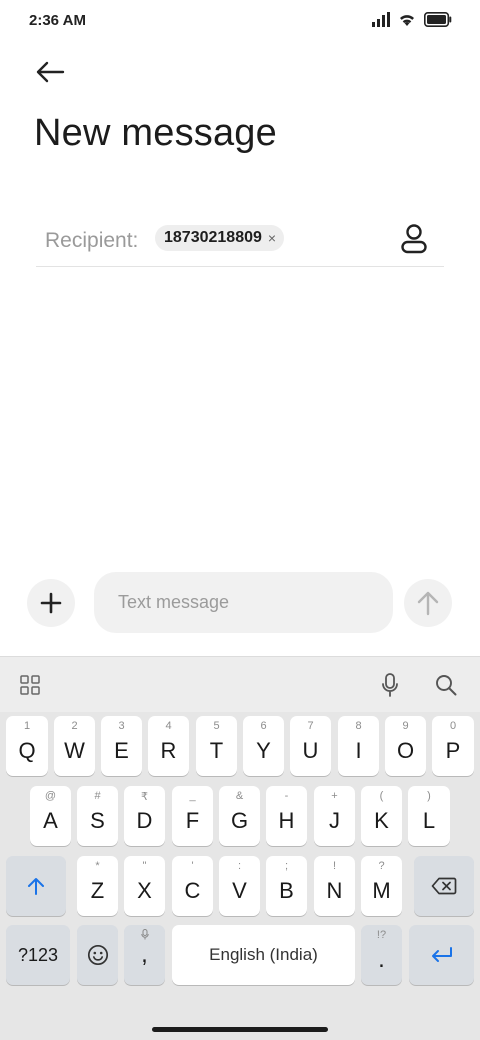 The width and height of the screenshot is (480, 1040). What do you see at coordinates (286, 866) in the screenshot?
I see `key-hint-label: ;` at bounding box center [286, 866].